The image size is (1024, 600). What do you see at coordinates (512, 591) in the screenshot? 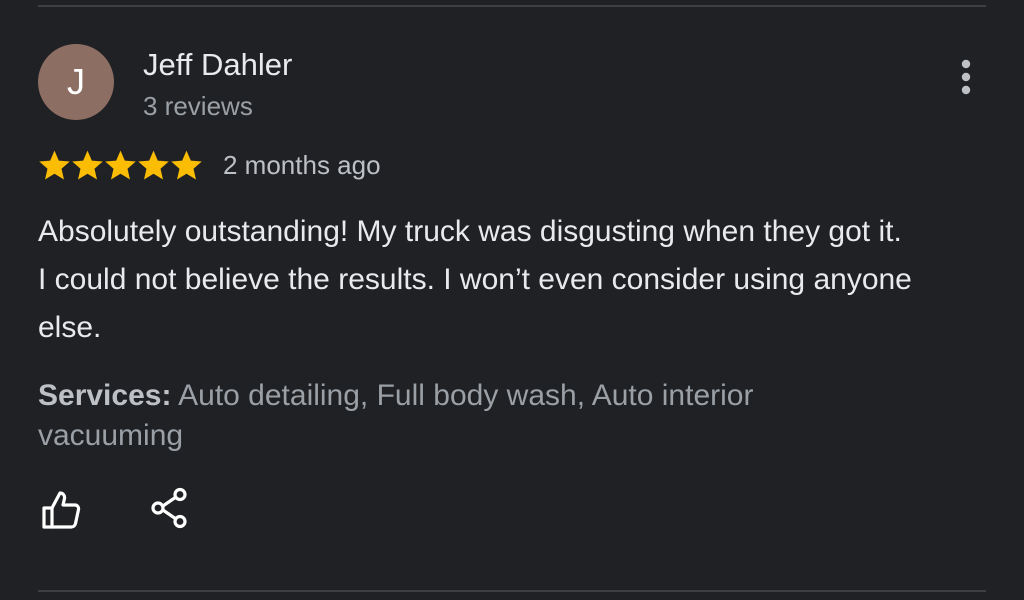
I see `bottom-divider` at bounding box center [512, 591].